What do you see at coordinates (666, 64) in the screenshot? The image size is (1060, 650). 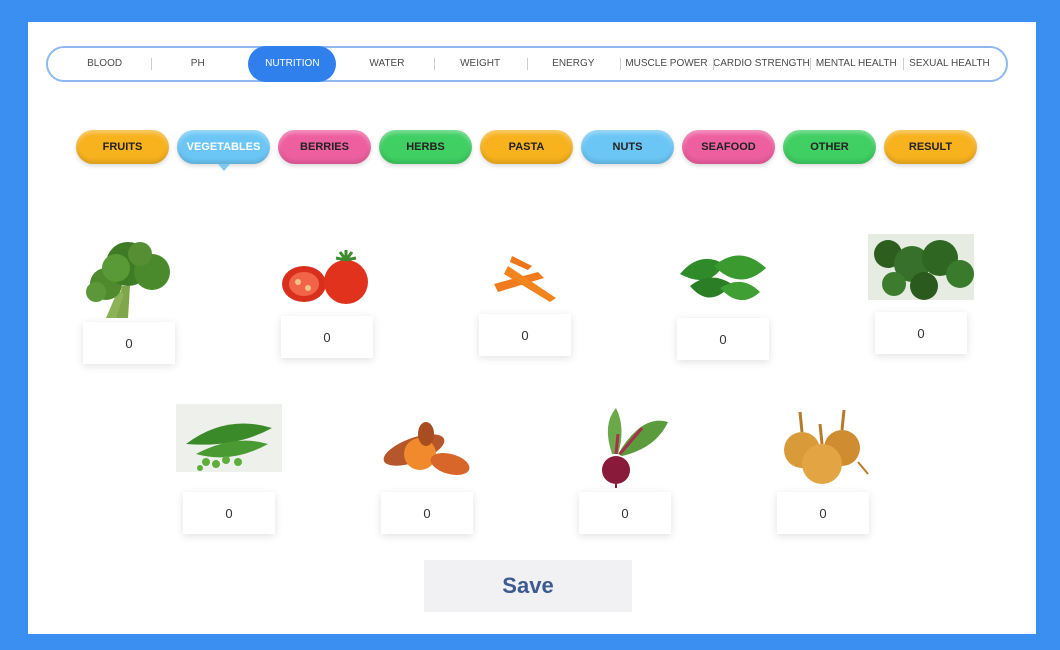 I see `tab-muscle-power: MUSCLE POWER` at bounding box center [666, 64].